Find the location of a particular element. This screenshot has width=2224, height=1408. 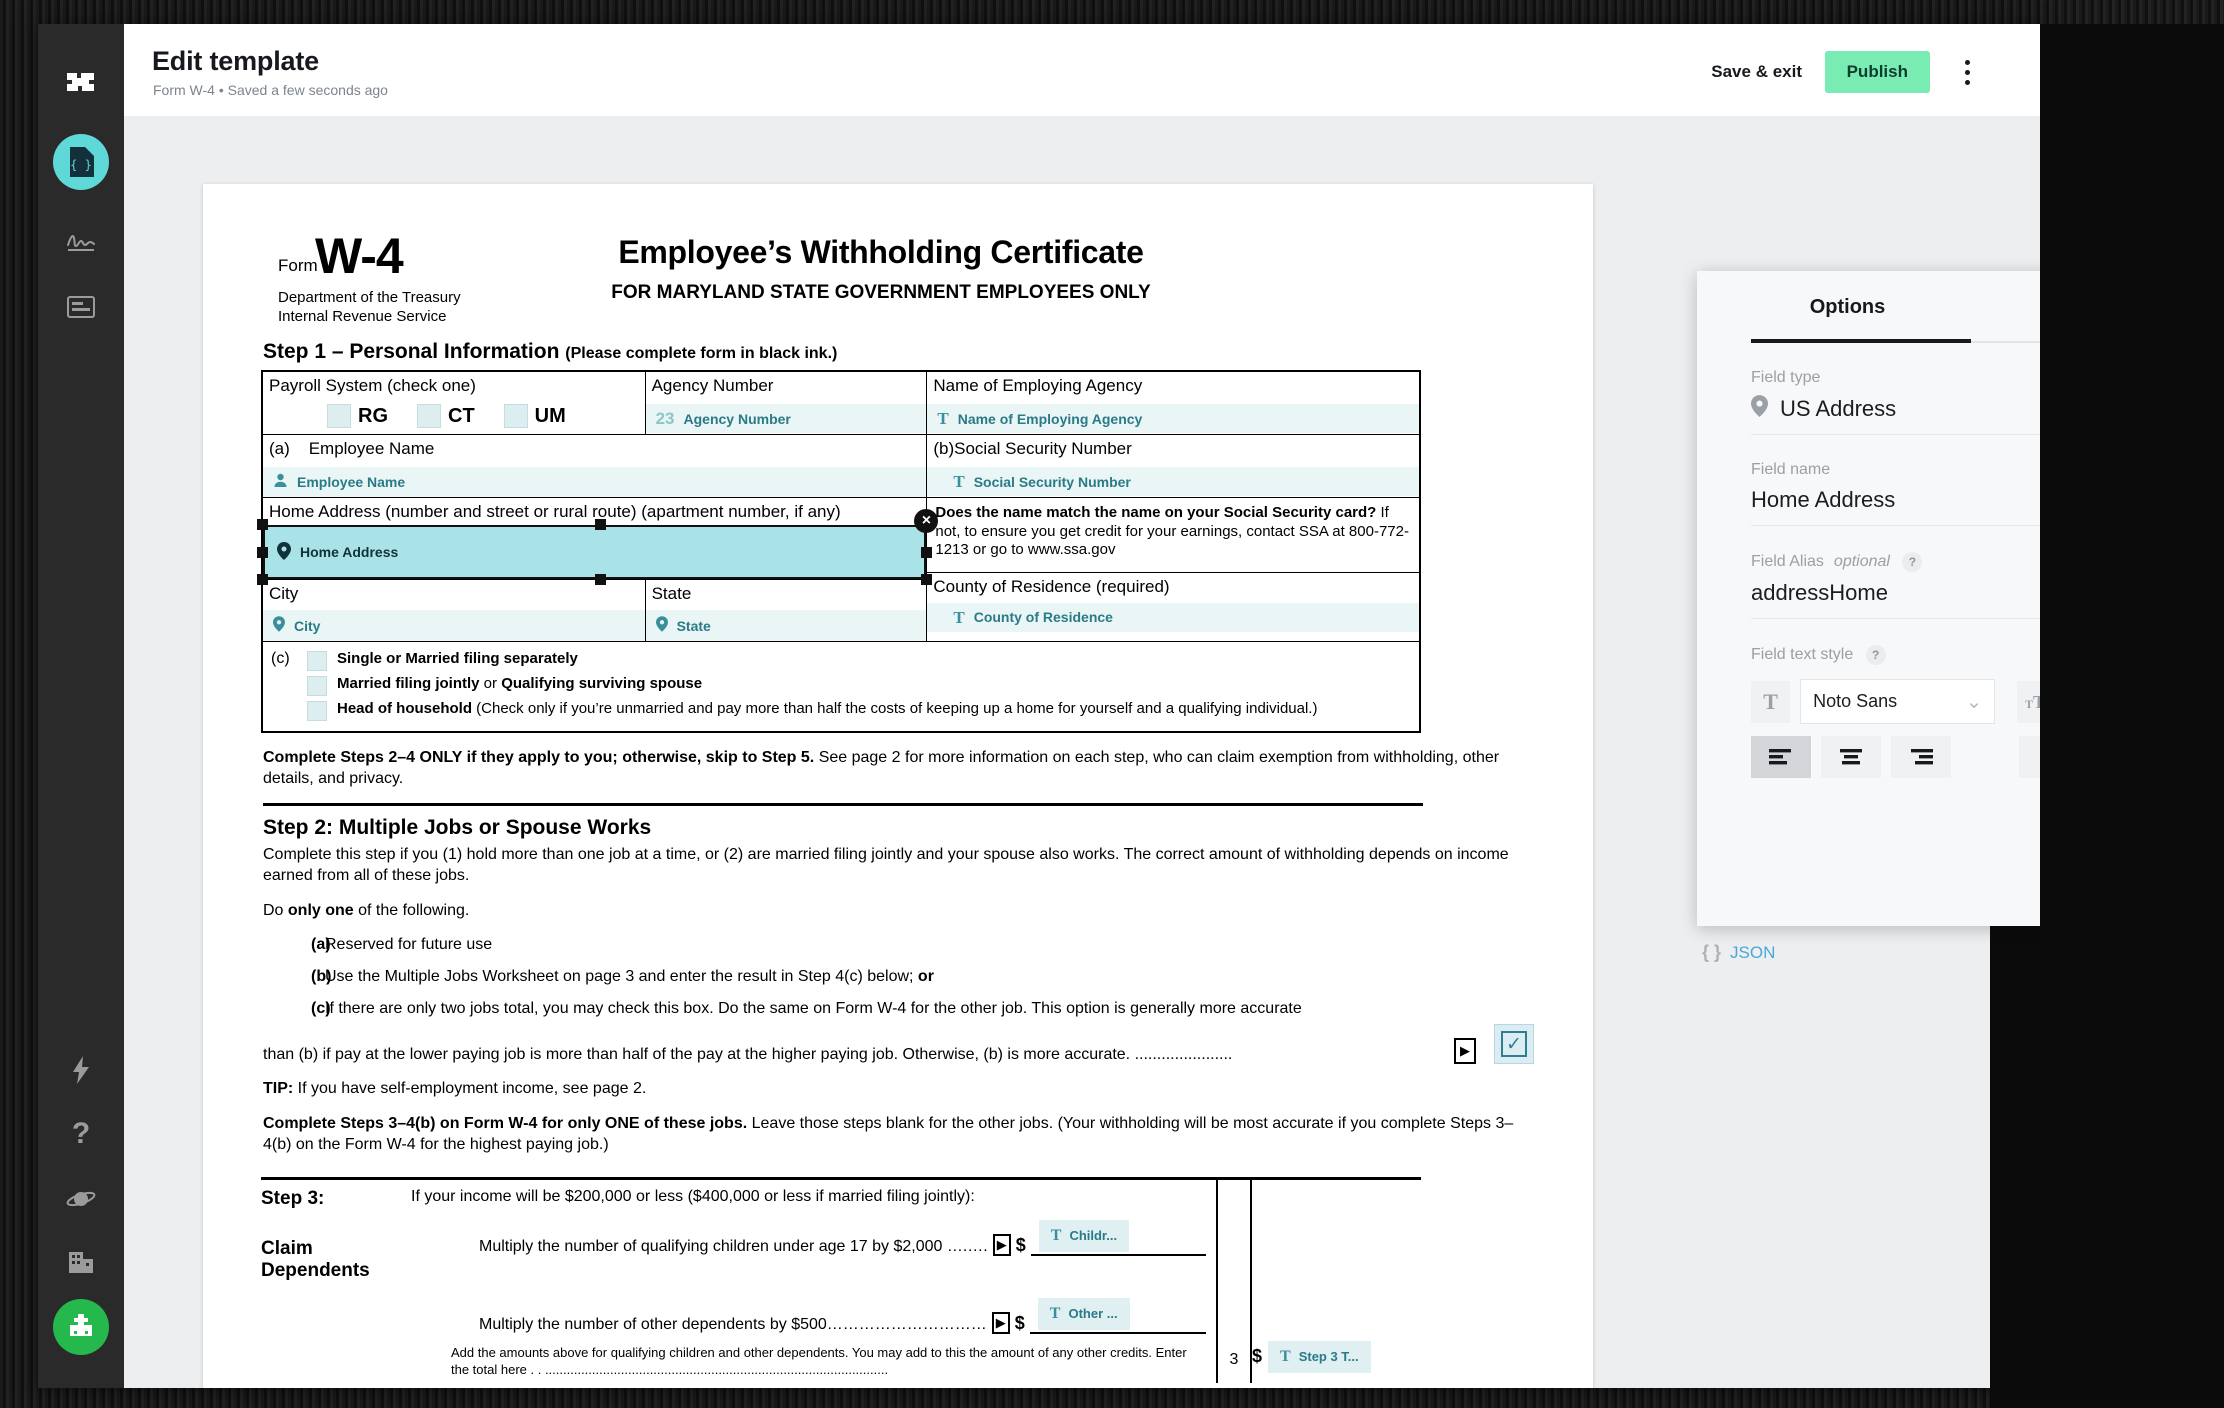

sidebar-item-integrations is located at coordinates (81, 1007).